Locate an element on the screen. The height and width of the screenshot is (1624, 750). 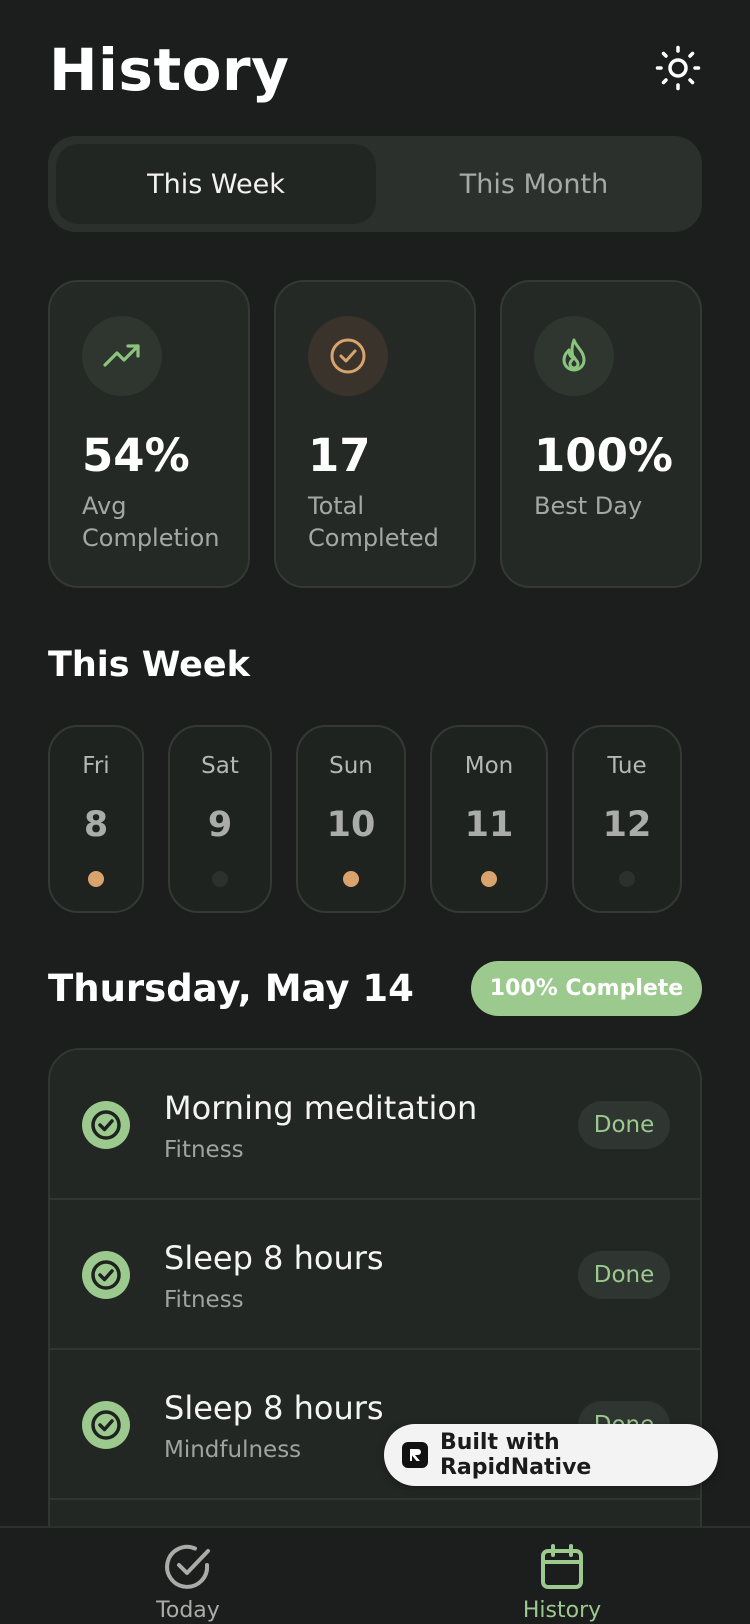
stat-label: Best Day is located at coordinates (588, 506).